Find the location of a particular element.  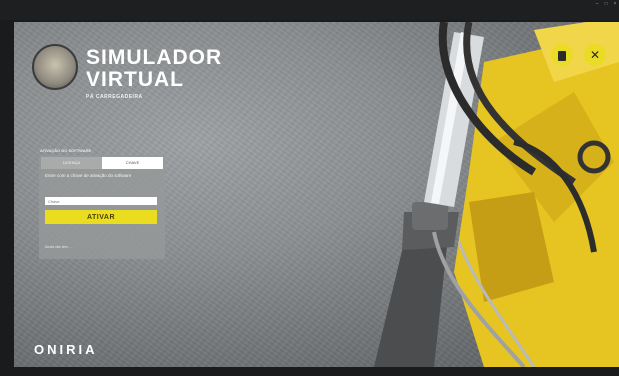

close-button: ✕ is located at coordinates (595, 55).